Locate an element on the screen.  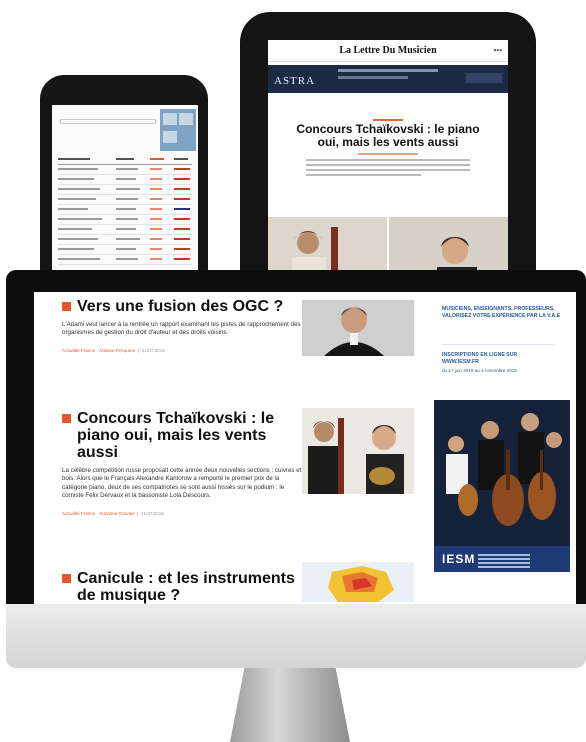
ad-footer: IESM is located at coordinates (502, 559).